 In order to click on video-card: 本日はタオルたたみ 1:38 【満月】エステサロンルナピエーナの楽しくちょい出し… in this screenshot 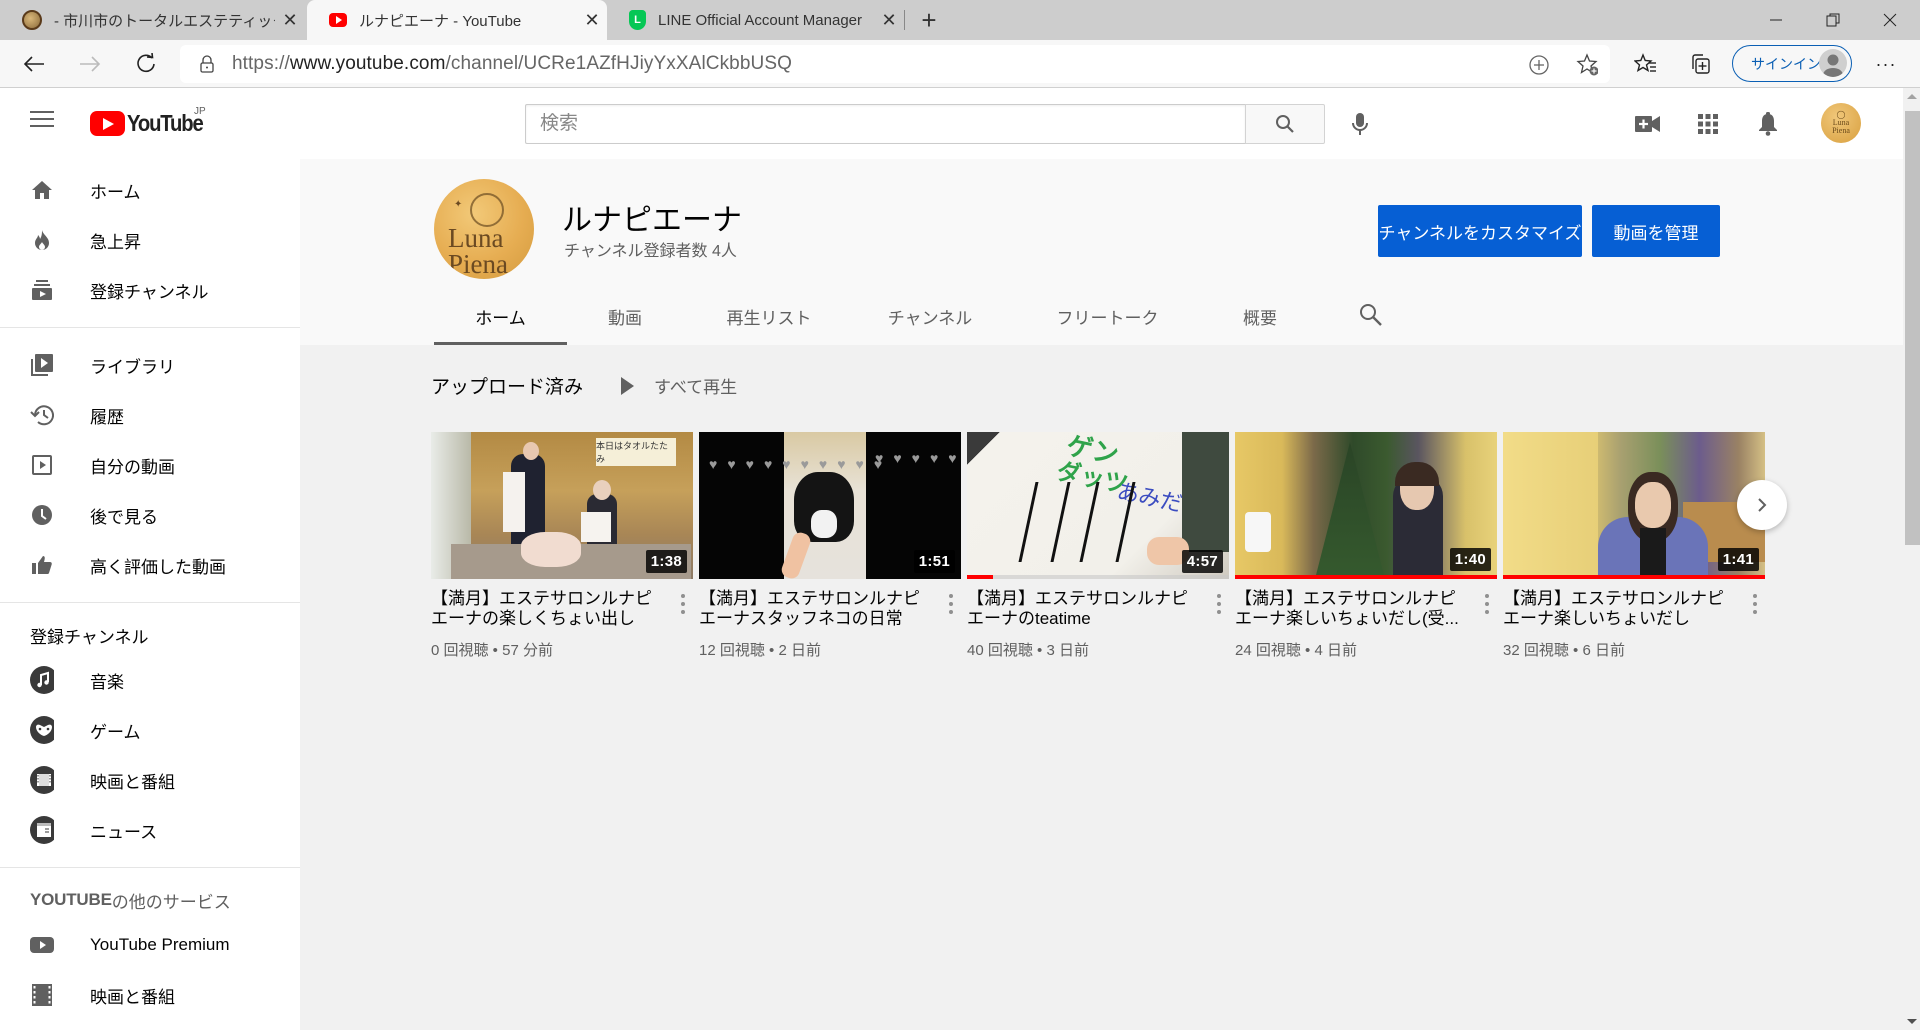, I will do `click(562, 546)`.